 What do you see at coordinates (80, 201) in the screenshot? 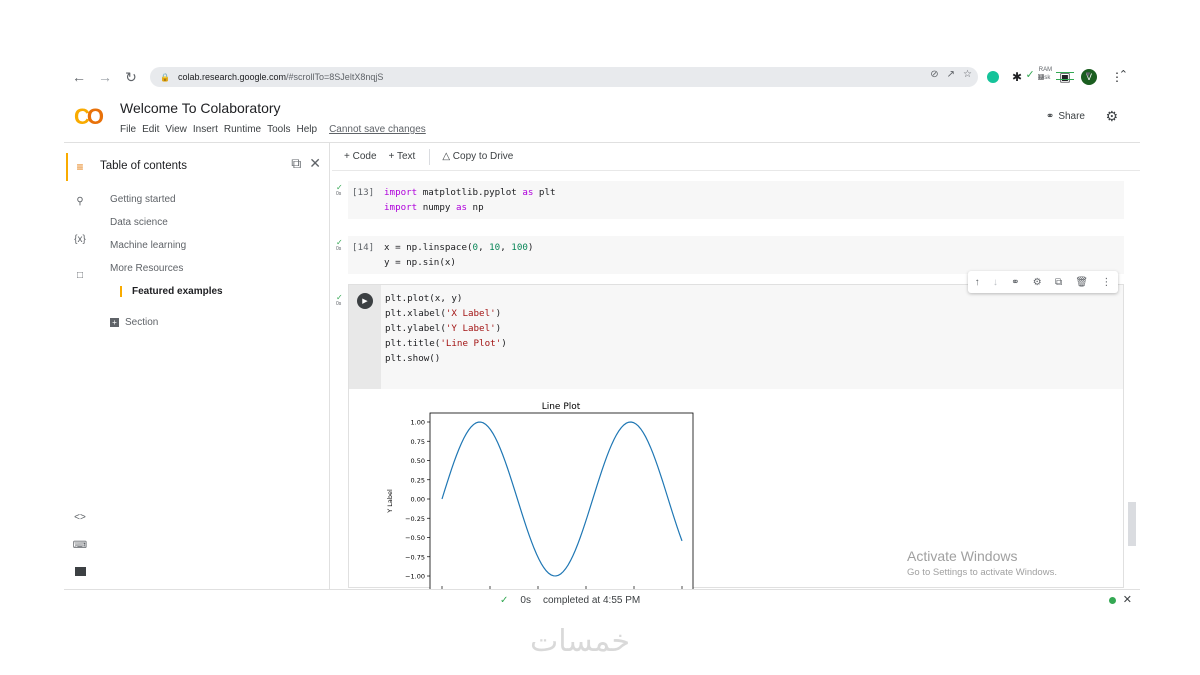
I see `search-icon: ⚲` at bounding box center [80, 201].